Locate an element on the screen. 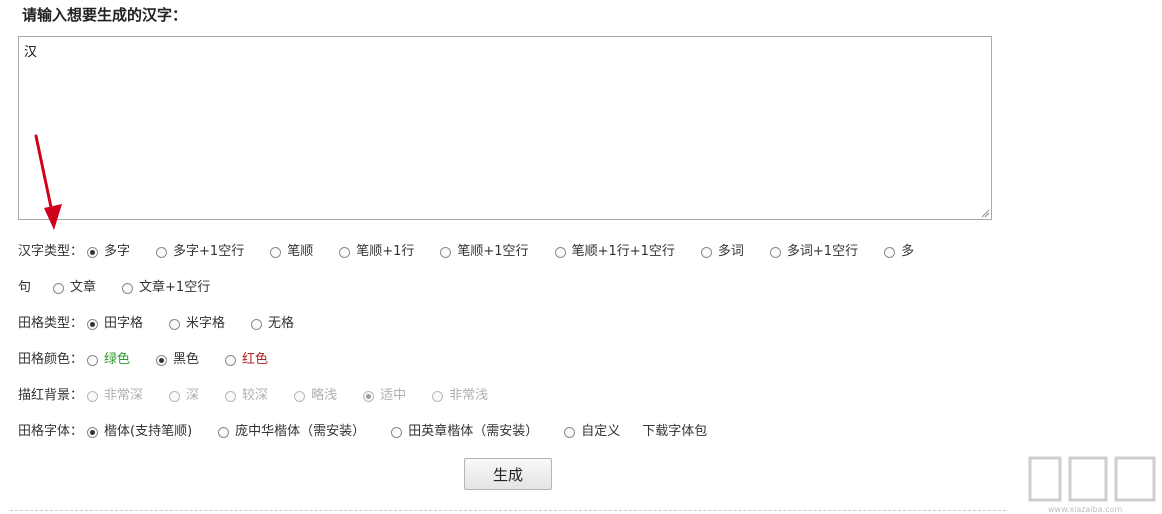  hanzi-type-option-1: 多字+1空行 is located at coordinates (200, 252).